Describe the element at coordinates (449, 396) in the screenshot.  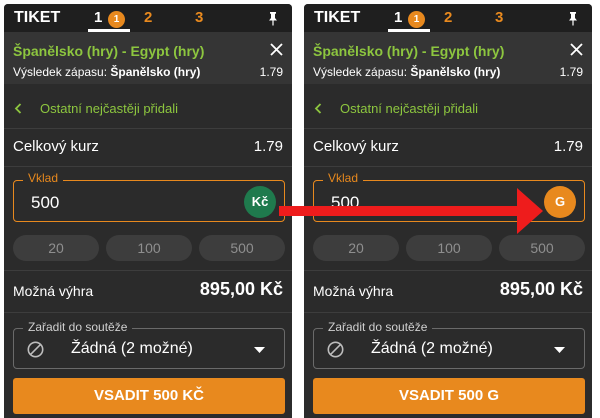
I see `place-bet-button: VSADIT 500 G` at that location.